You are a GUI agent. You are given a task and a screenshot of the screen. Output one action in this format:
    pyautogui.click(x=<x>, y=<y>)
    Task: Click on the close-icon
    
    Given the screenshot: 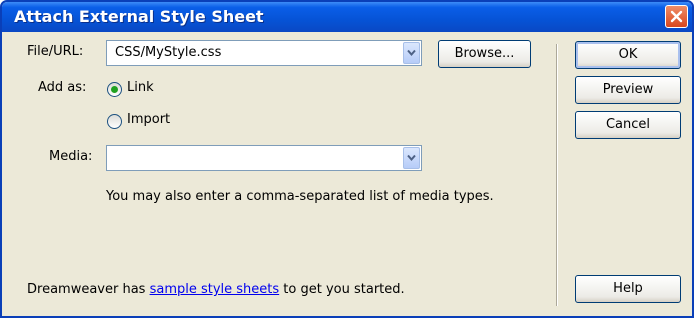 What is the action you would take?
    pyautogui.click(x=676, y=16)
    